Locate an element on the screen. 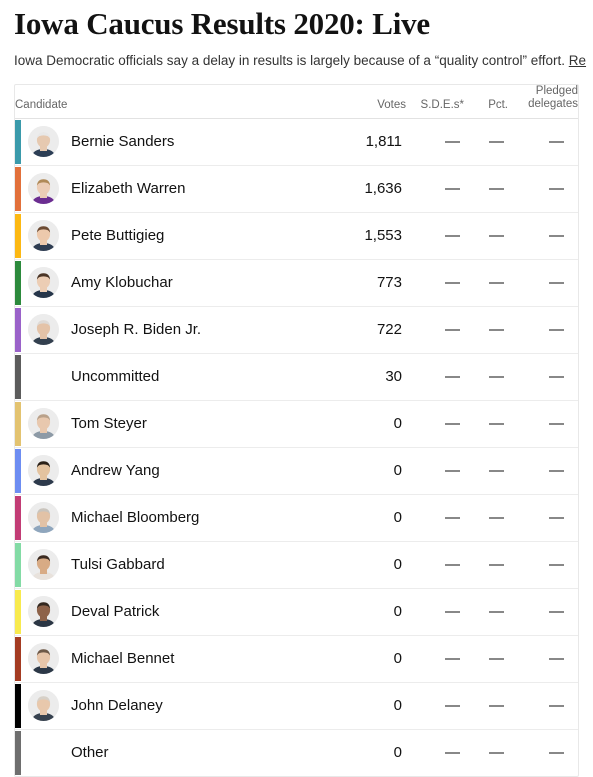 Image resolution: width=593 pixels, height=777 pixels. table-row: Michael Bennet 0— — — is located at coordinates (296, 659).